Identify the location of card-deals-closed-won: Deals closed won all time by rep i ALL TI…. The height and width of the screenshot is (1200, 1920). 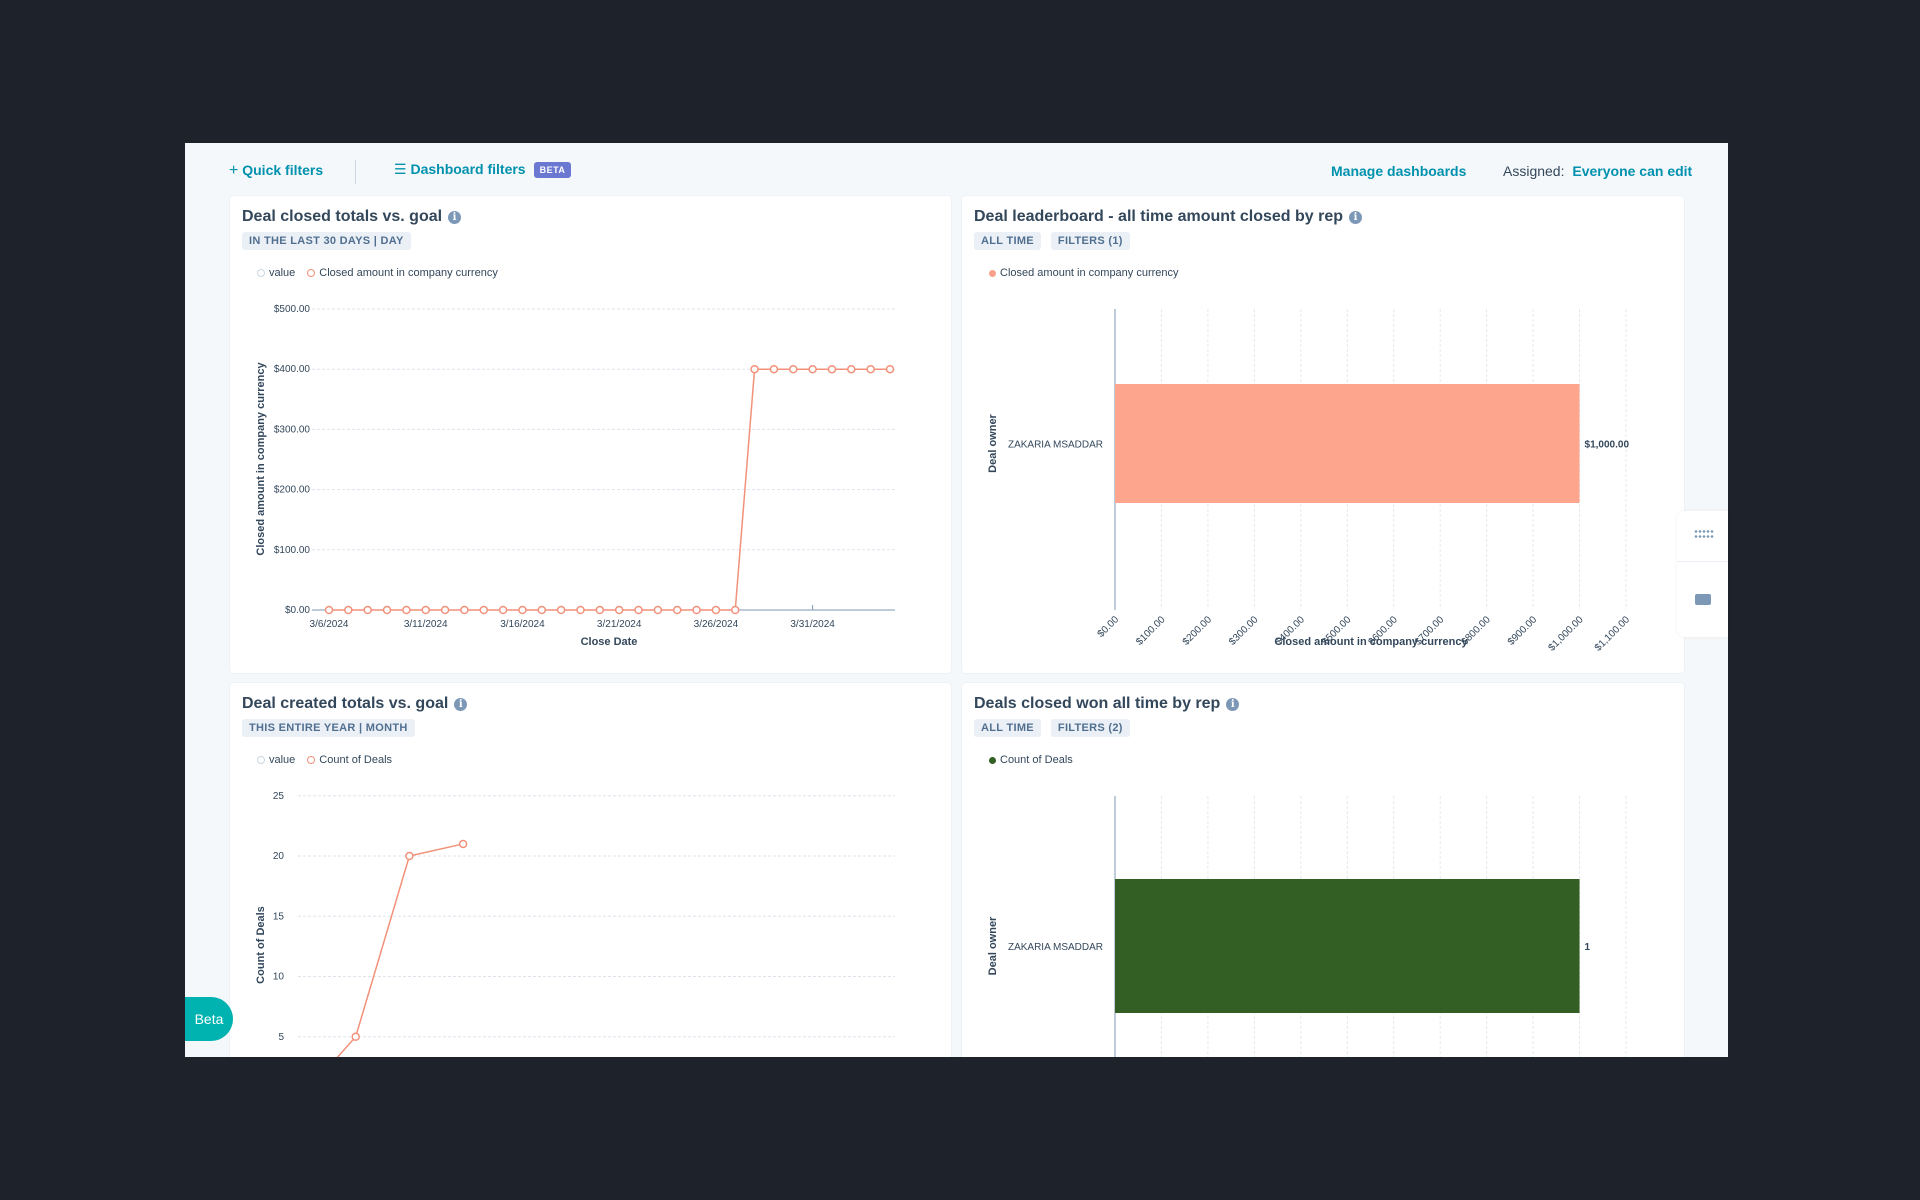
(1323, 883).